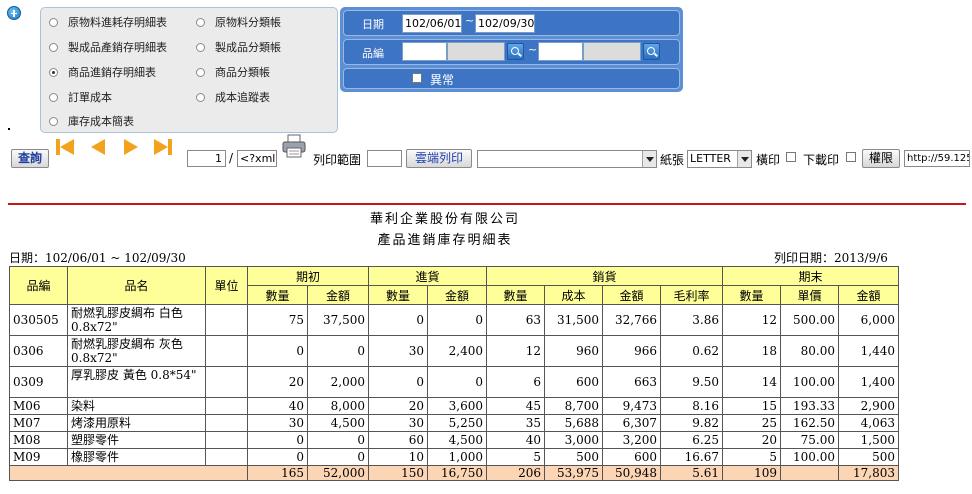 The height and width of the screenshot is (494, 972). Describe the element at coordinates (308, 276) in the screenshot. I see `header-opening: 期初` at that location.